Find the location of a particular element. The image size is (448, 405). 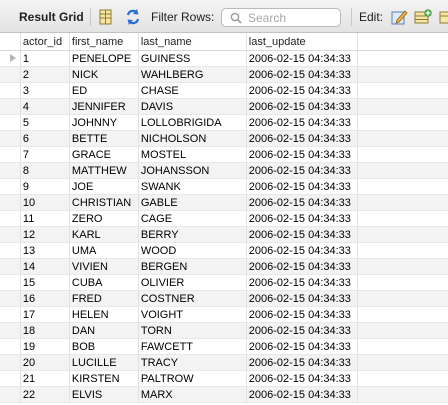

cell-first-name: JOE is located at coordinates (104, 186).